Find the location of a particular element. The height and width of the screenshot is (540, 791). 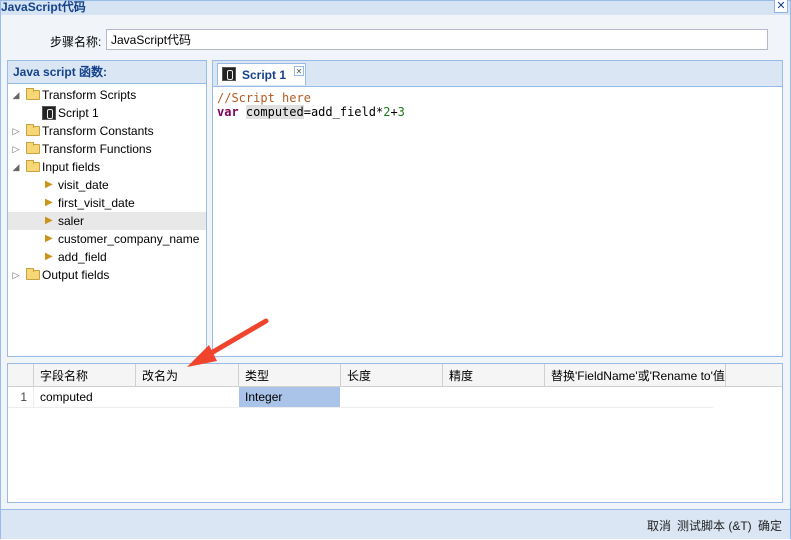

tree-node-transform-constants: ▷ Transform Constants is located at coordinates (107, 131).